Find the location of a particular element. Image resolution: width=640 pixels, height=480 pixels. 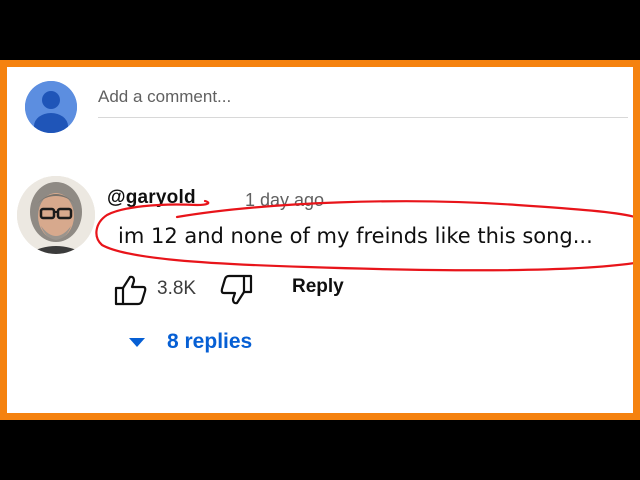

dislike-button is located at coordinates (236, 290).